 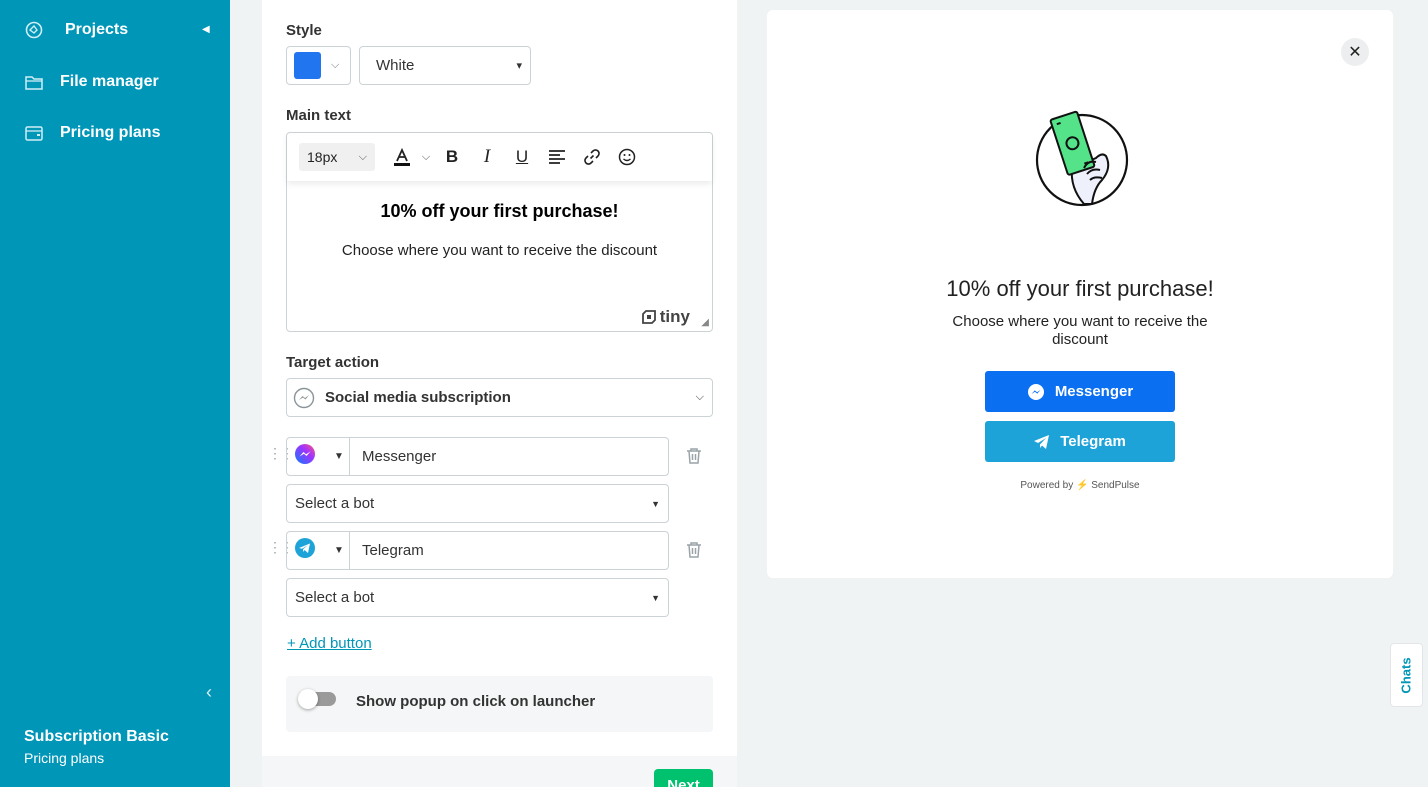 What do you see at coordinates (445, 65) in the screenshot?
I see `theme-select: White ▾` at bounding box center [445, 65].